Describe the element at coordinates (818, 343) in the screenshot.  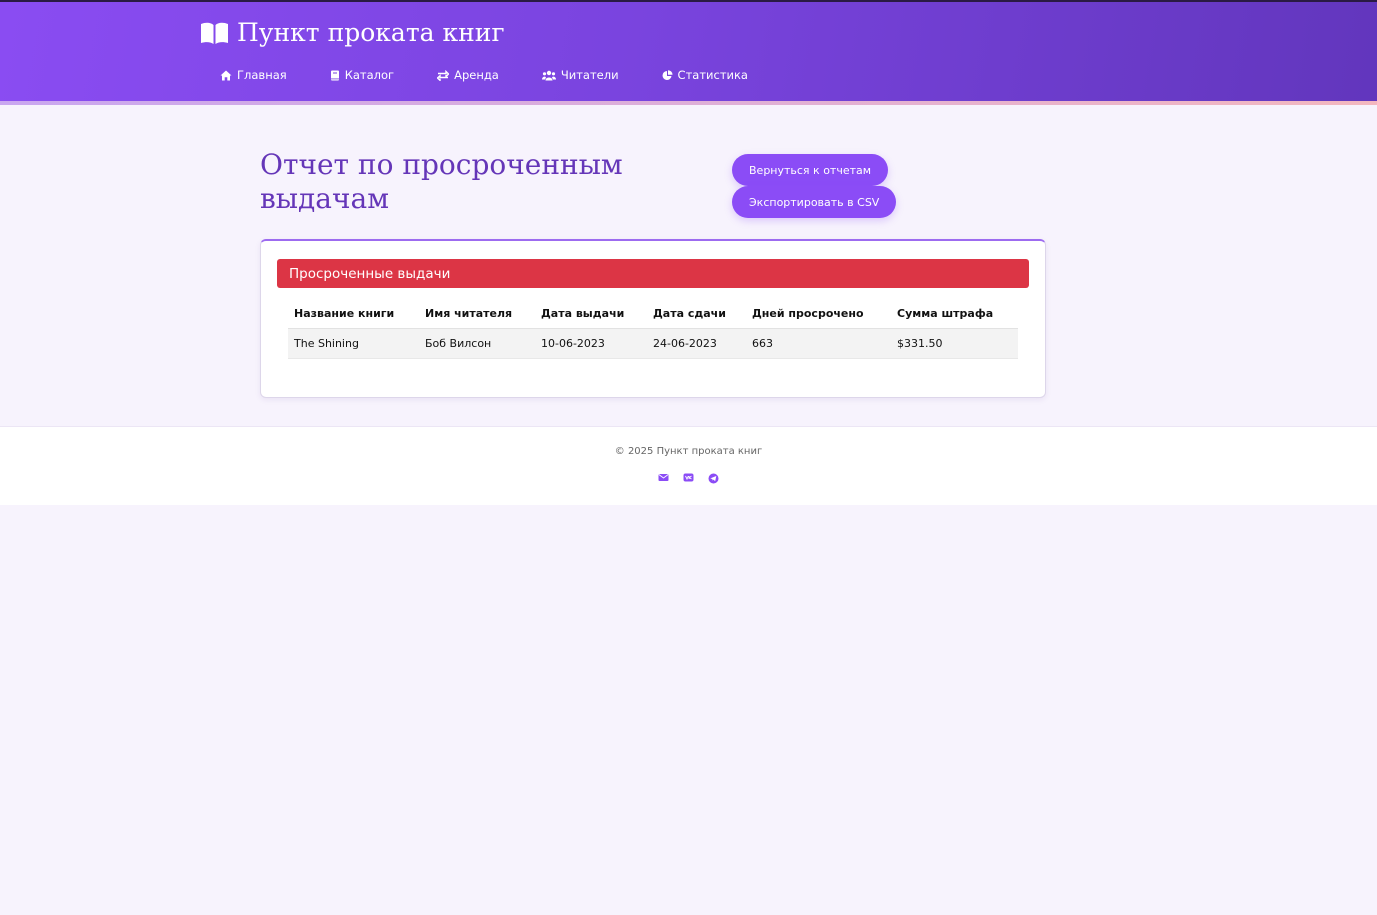
I see `days-overdue-cell: 663` at that location.